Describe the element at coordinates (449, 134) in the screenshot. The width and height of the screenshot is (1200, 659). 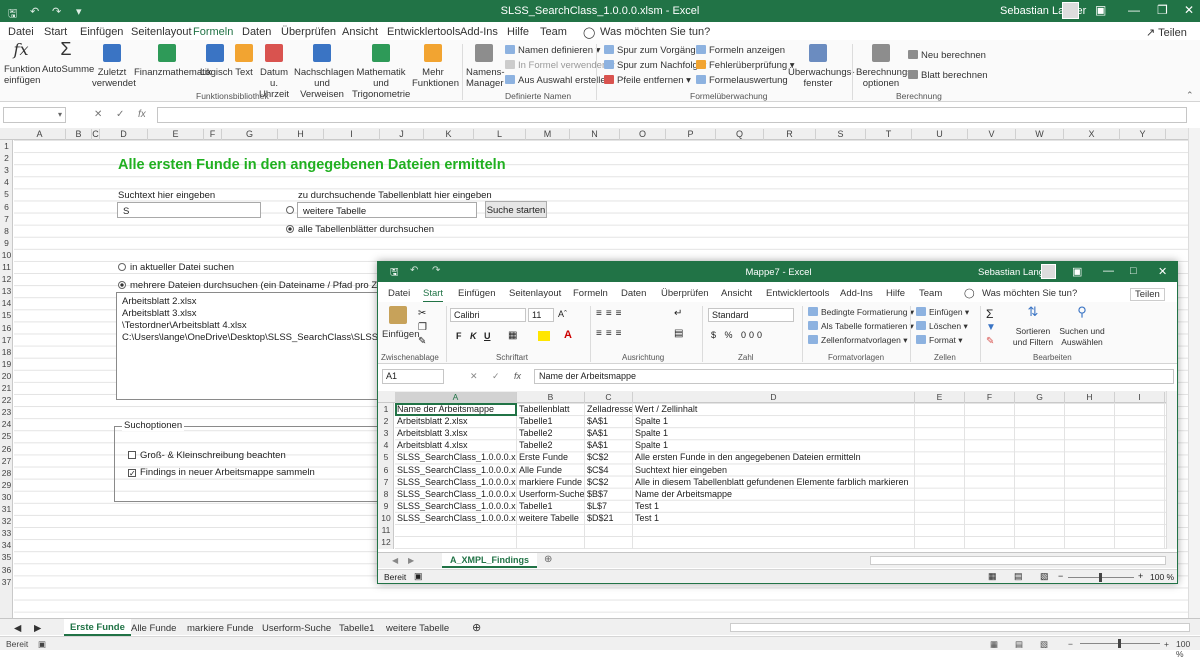
I see `column-header: K` at that location.